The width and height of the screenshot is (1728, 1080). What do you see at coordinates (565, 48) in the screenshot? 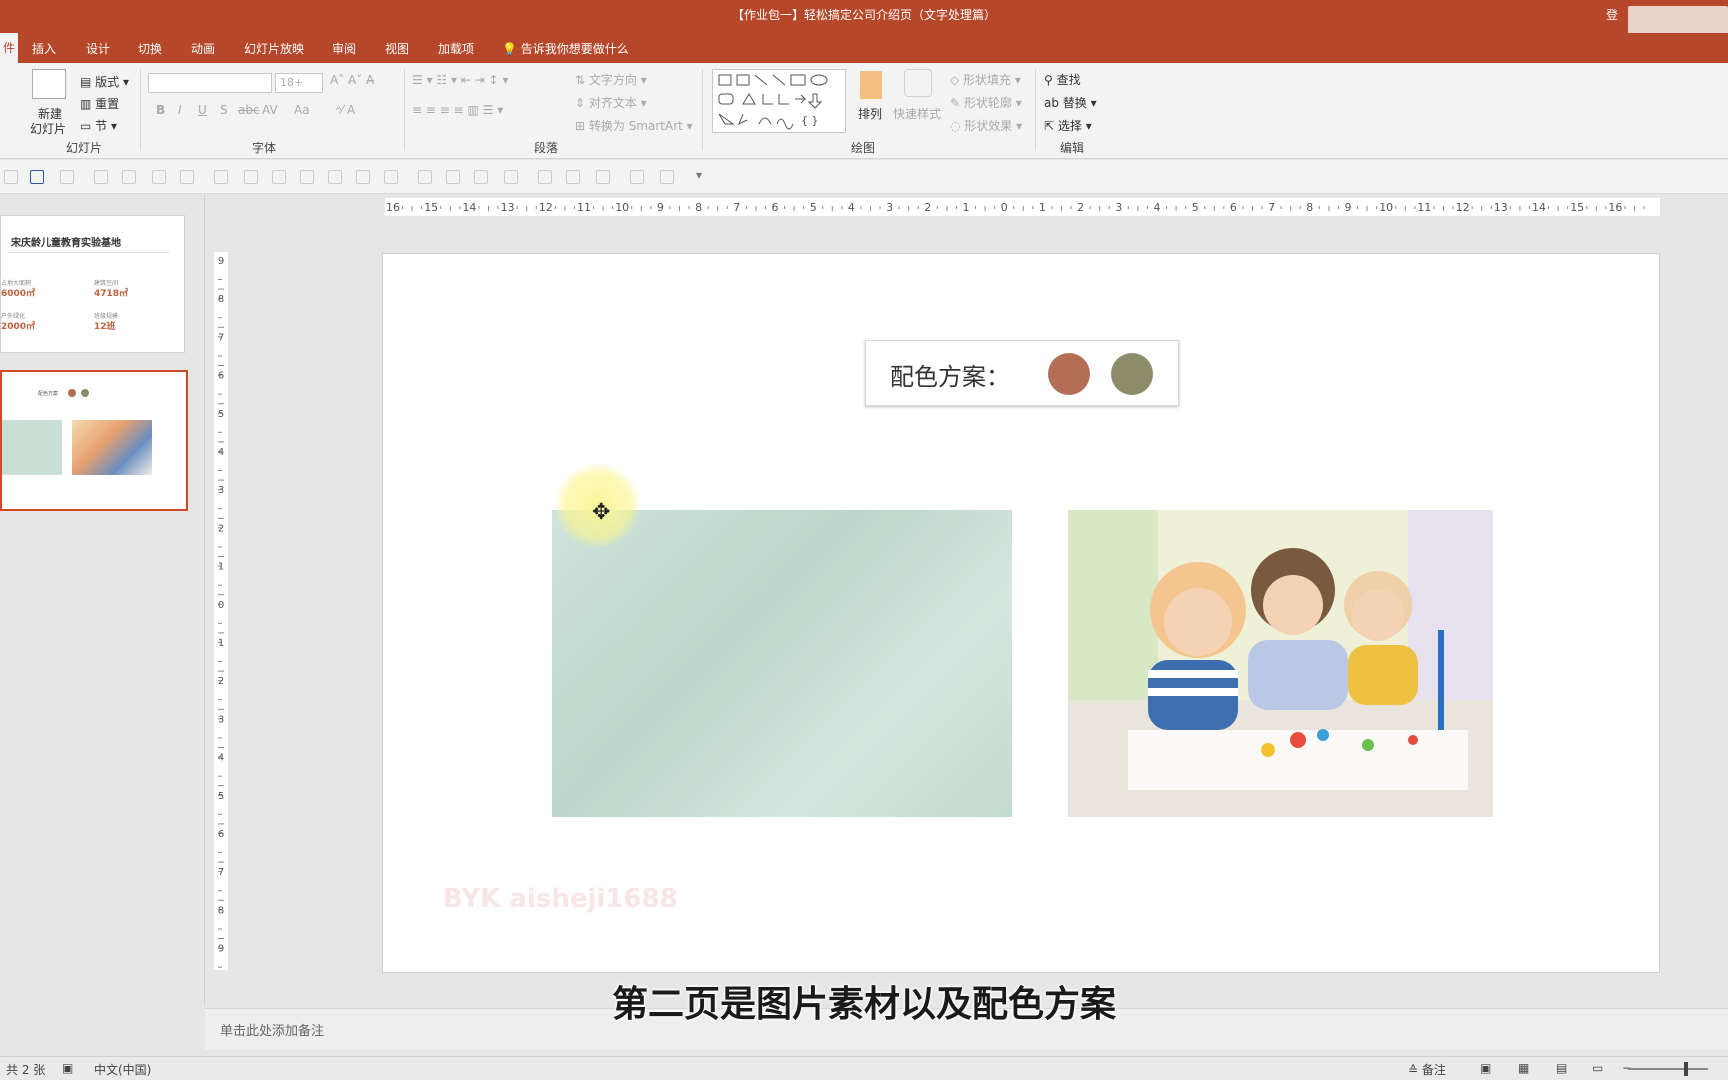
I see `tell-me-box: 💡 告诉我你想要做什么` at bounding box center [565, 48].